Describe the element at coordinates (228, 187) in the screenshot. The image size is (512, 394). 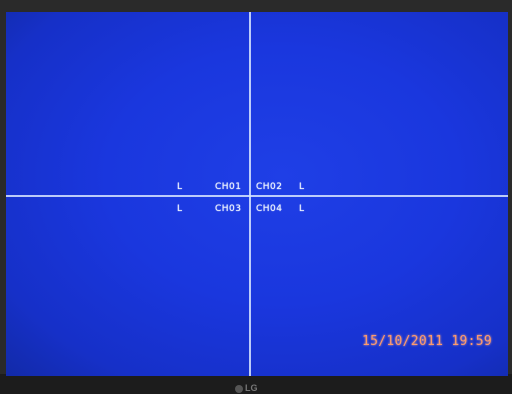
I see `channel-1-label: CH01` at that location.